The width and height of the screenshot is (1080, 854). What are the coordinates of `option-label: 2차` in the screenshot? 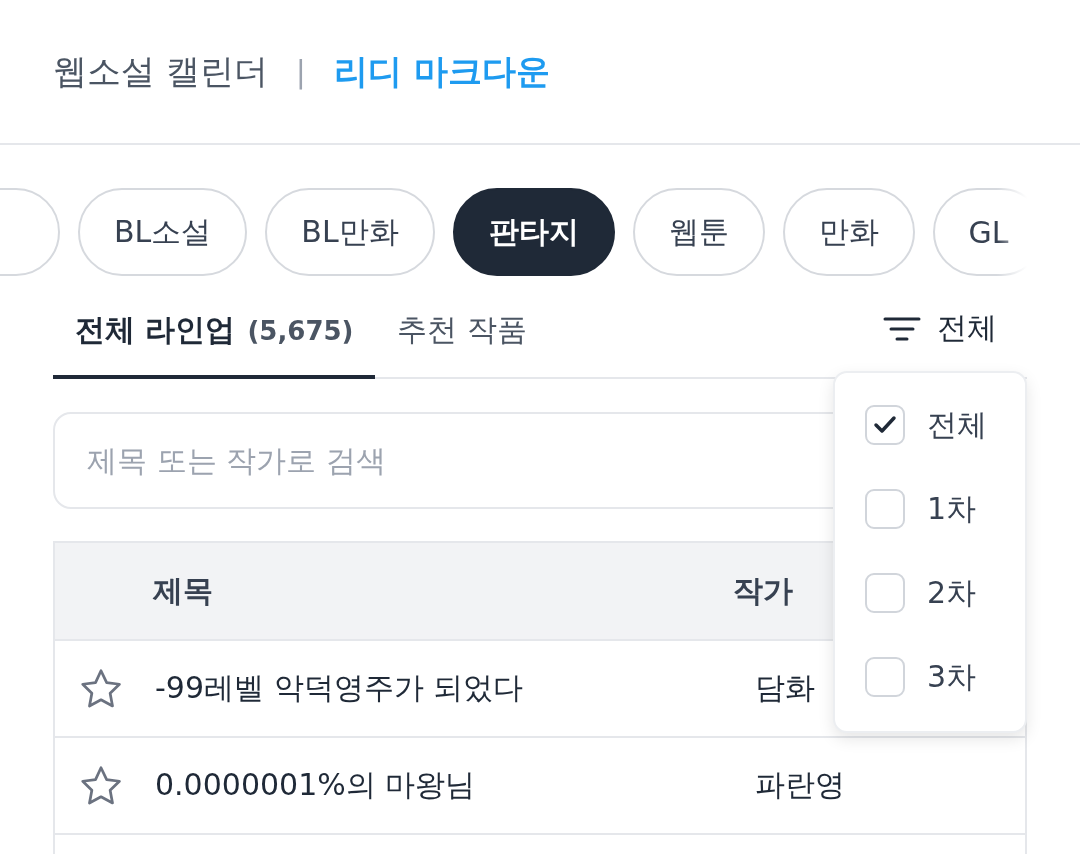 It's located at (952, 593).